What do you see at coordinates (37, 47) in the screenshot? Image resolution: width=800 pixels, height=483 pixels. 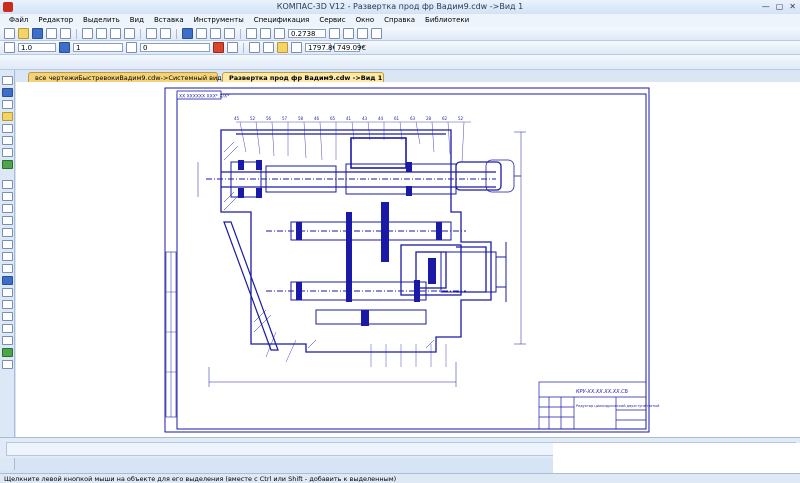 I see `line-width-select: 1.0` at bounding box center [37, 47].